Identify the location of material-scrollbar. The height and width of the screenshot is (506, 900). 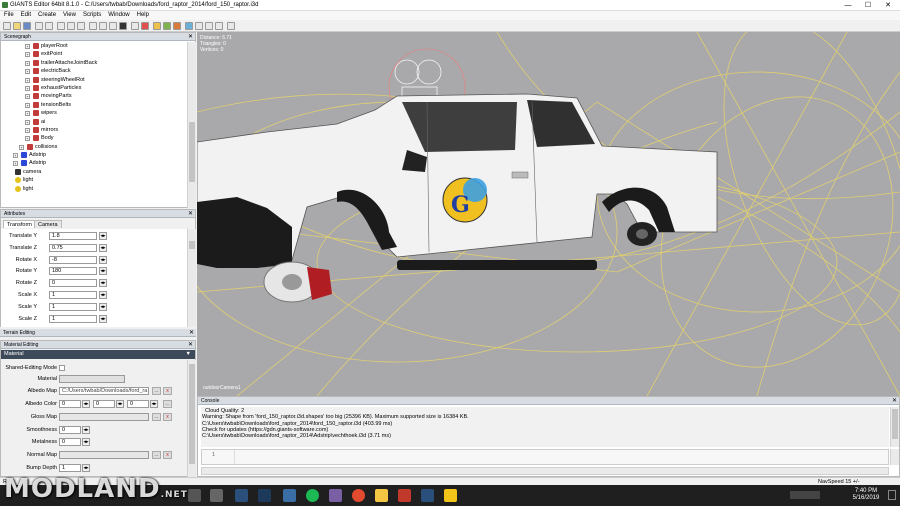
(191, 418).